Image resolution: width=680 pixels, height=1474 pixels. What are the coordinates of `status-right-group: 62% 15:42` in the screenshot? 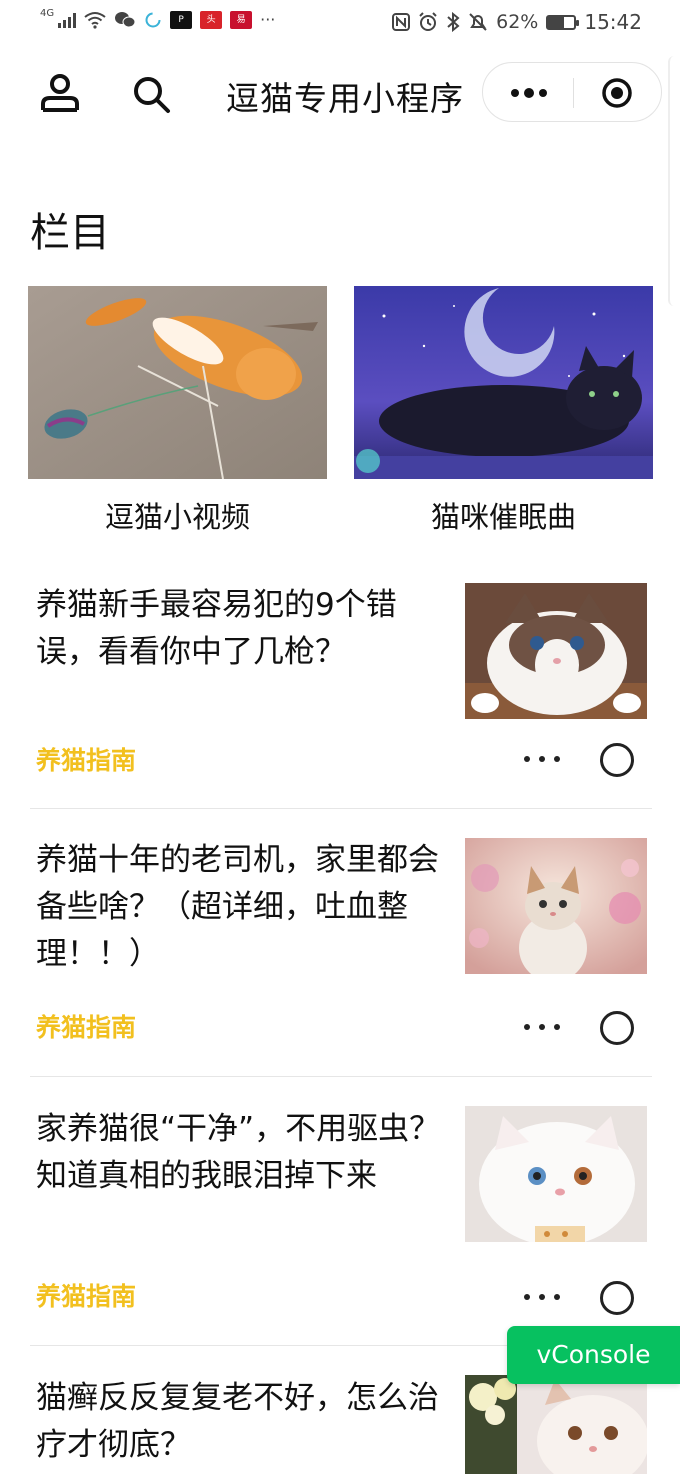 It's located at (517, 22).